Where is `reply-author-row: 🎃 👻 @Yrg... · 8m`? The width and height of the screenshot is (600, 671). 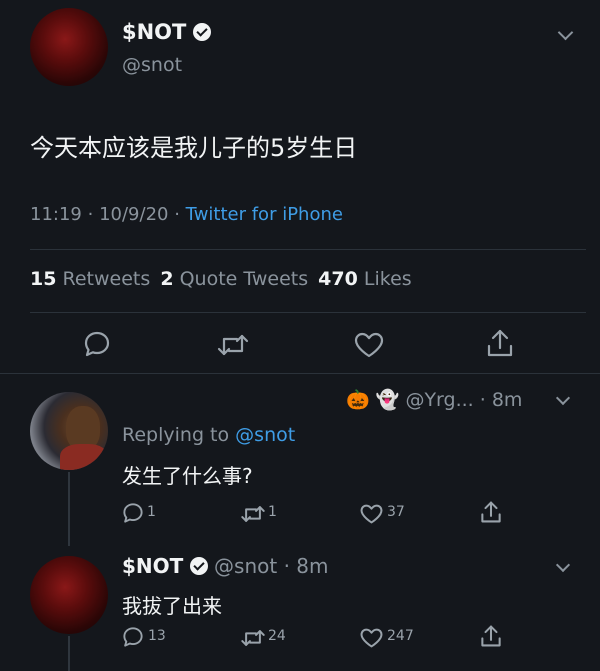 reply-author-row: 🎃 👻 @Yrg... · 8m is located at coordinates (434, 399).